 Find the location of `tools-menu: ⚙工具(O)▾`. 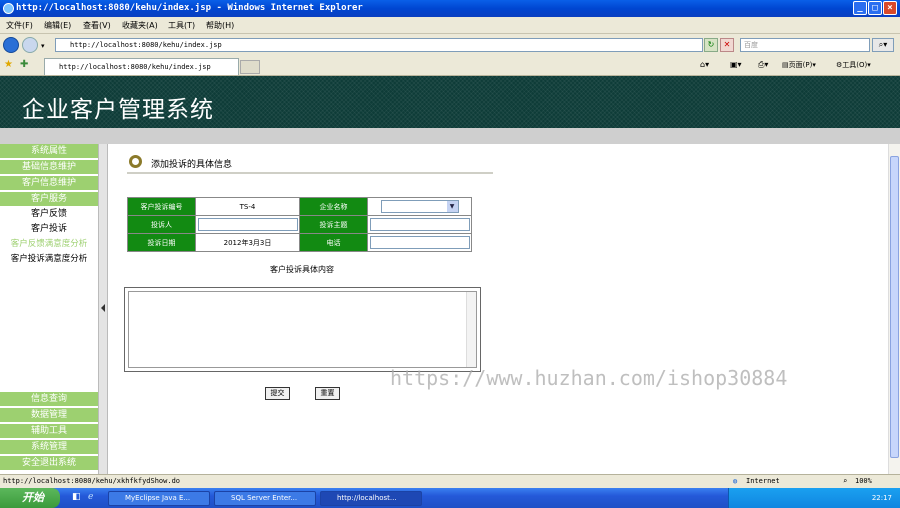

tools-menu: ⚙工具(O)▾ is located at coordinates (853, 65).